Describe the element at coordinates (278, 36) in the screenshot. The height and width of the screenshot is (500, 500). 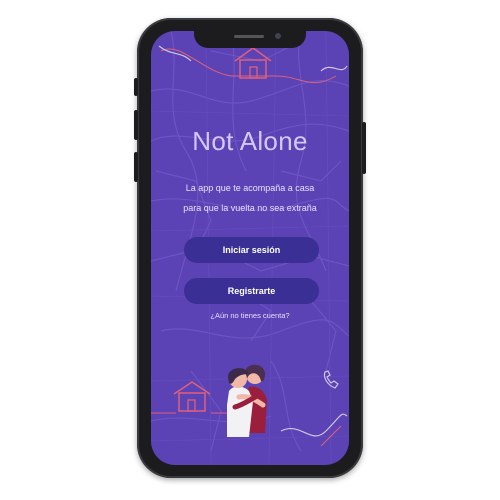
I see `phone-camera` at that location.